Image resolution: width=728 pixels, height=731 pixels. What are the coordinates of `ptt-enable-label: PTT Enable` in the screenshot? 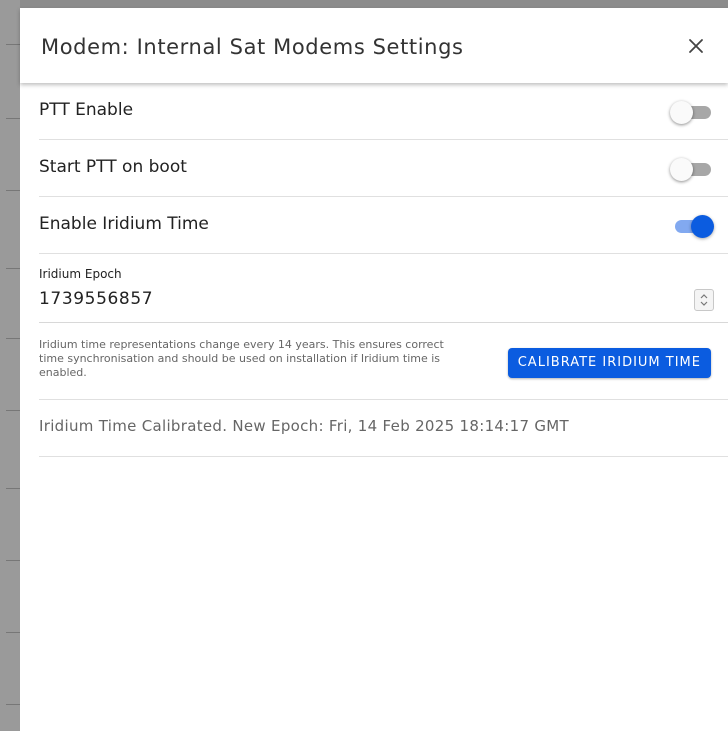 It's located at (86, 110).